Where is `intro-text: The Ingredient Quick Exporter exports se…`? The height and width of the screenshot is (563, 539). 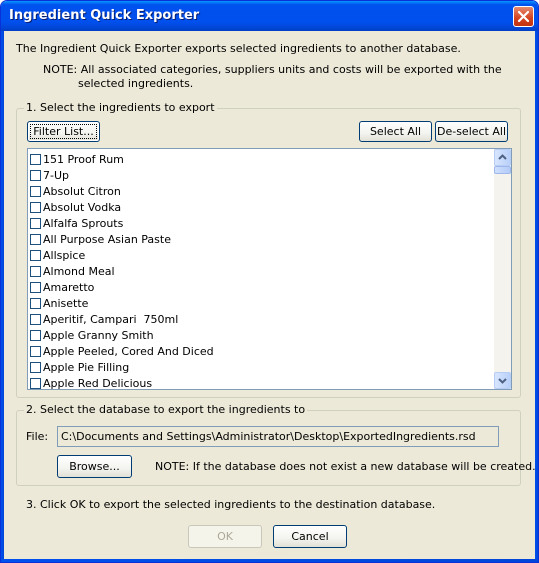 intro-text: The Ingredient Quick Exporter exports se… is located at coordinates (238, 48).